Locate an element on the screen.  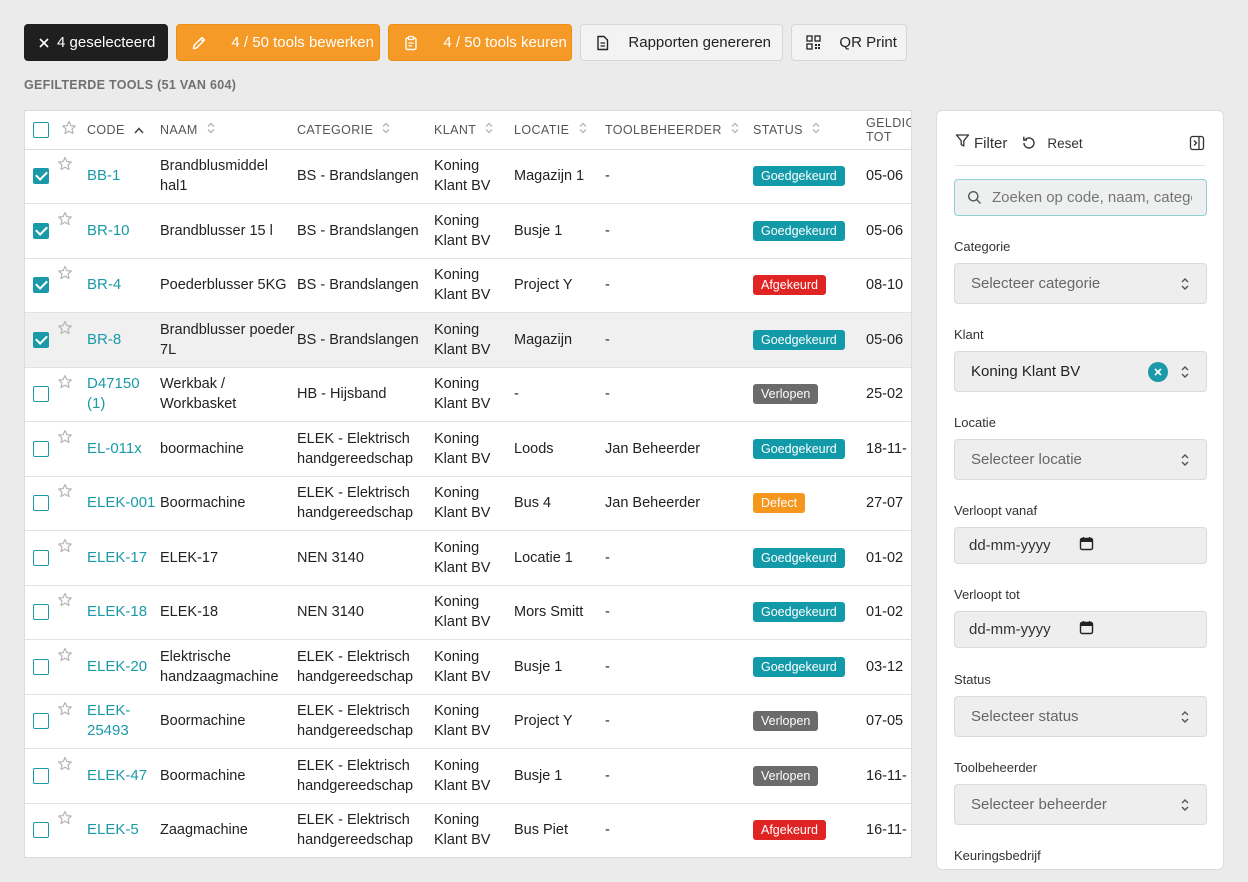
clear-klant-icon is located at coordinates (1158, 372).